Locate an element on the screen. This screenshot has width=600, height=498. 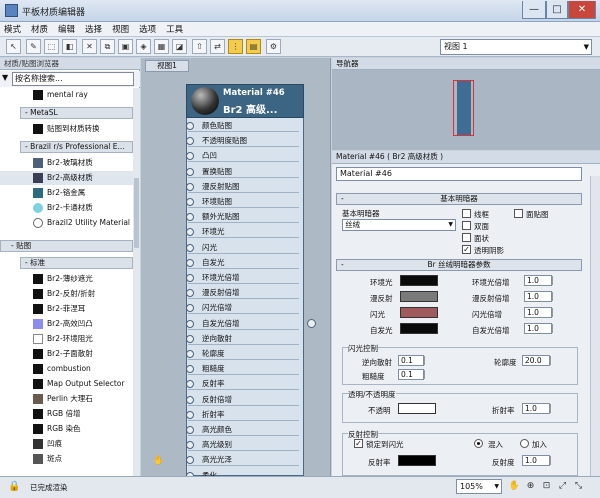
subgroup-standard: - 标准 is located at coordinates (76, 263).